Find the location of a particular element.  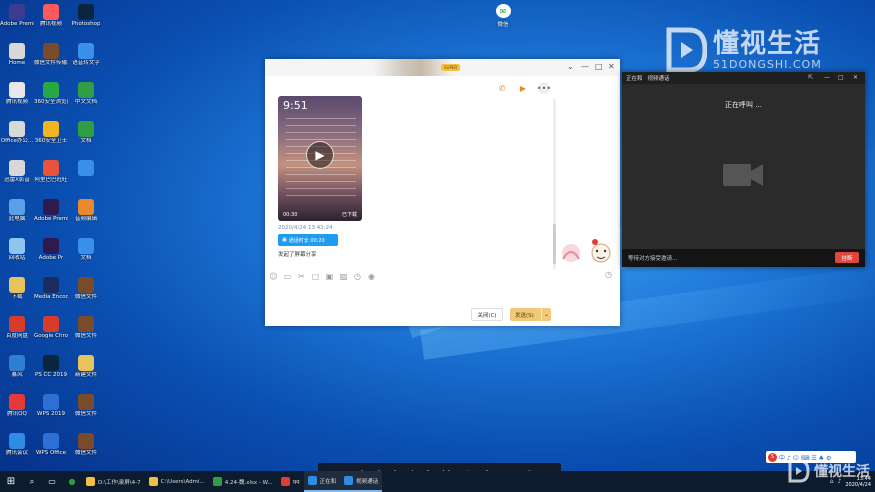

desktop-icon: Adobe Pr is located at coordinates (51, 255).